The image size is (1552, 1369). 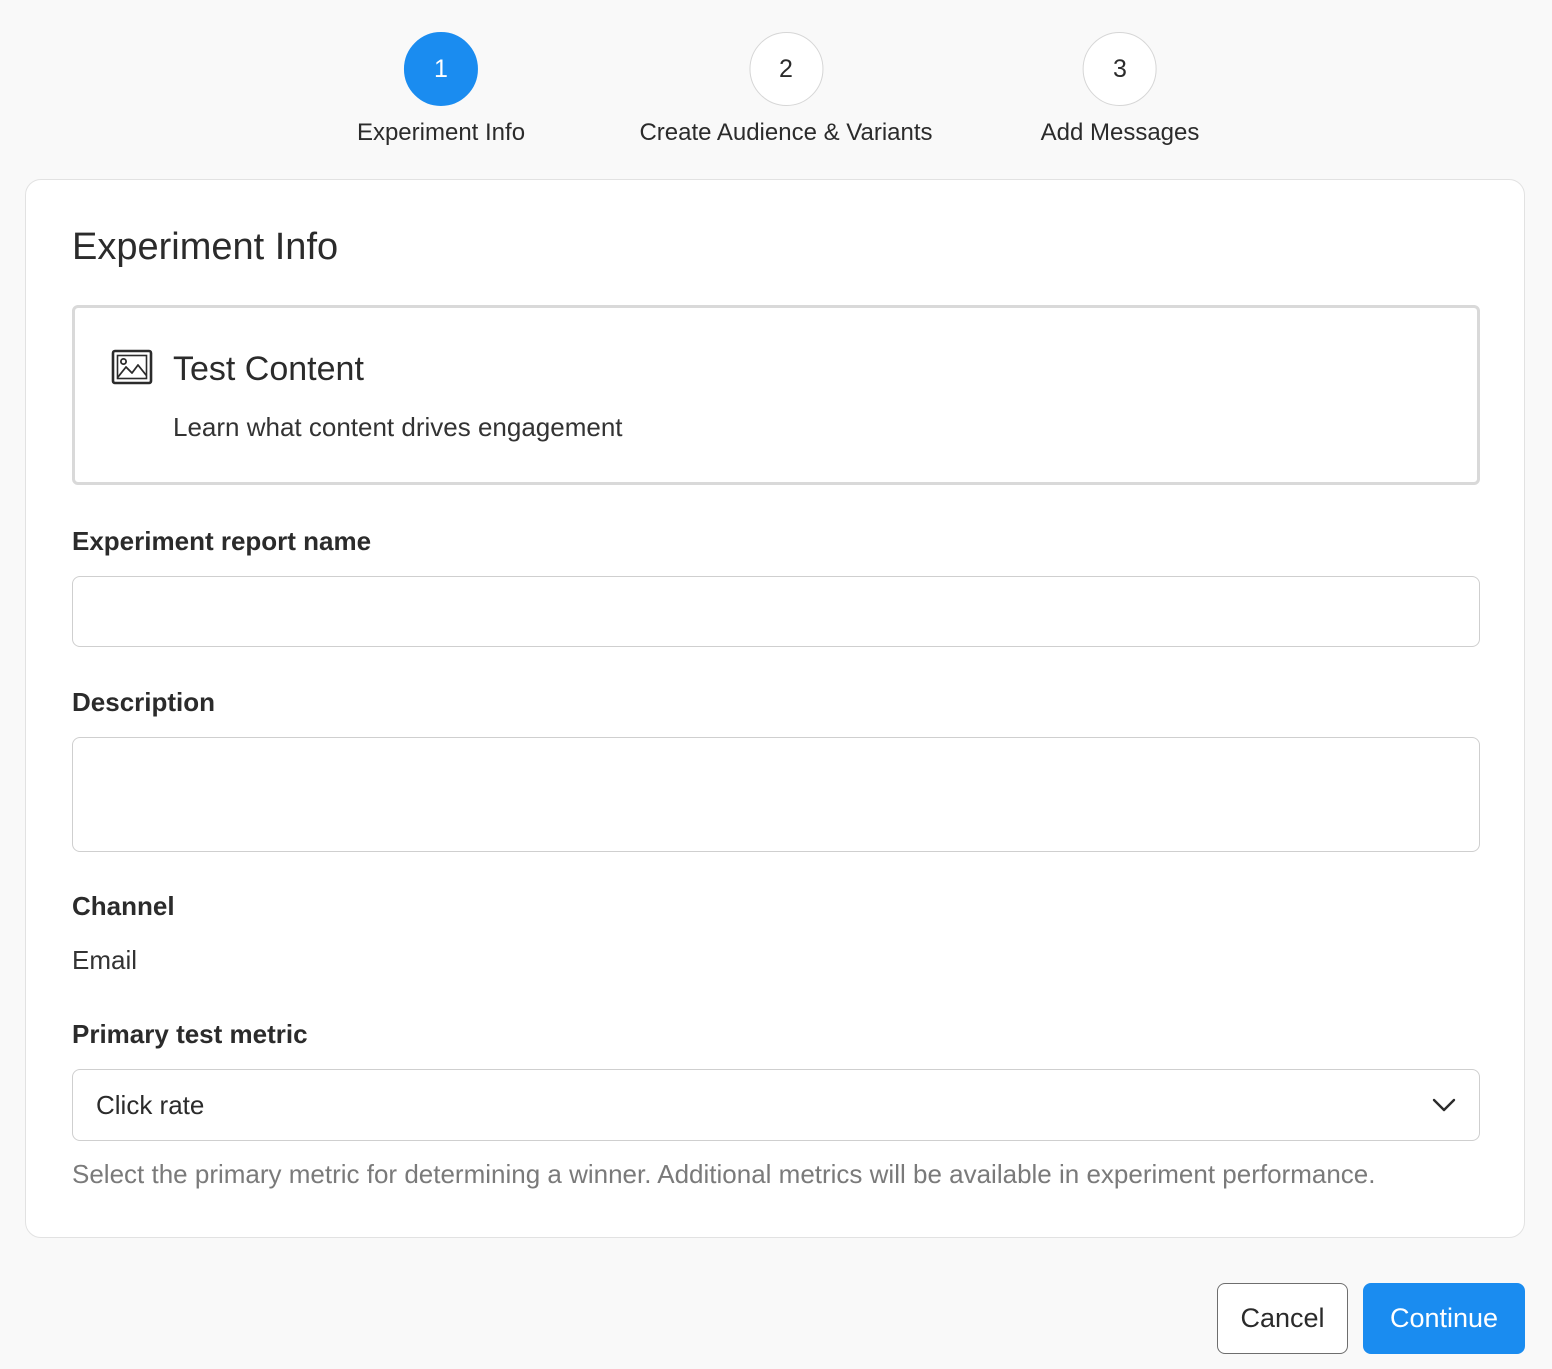 What do you see at coordinates (786, 132) in the screenshot?
I see `step-label: Create Audience & Variants` at bounding box center [786, 132].